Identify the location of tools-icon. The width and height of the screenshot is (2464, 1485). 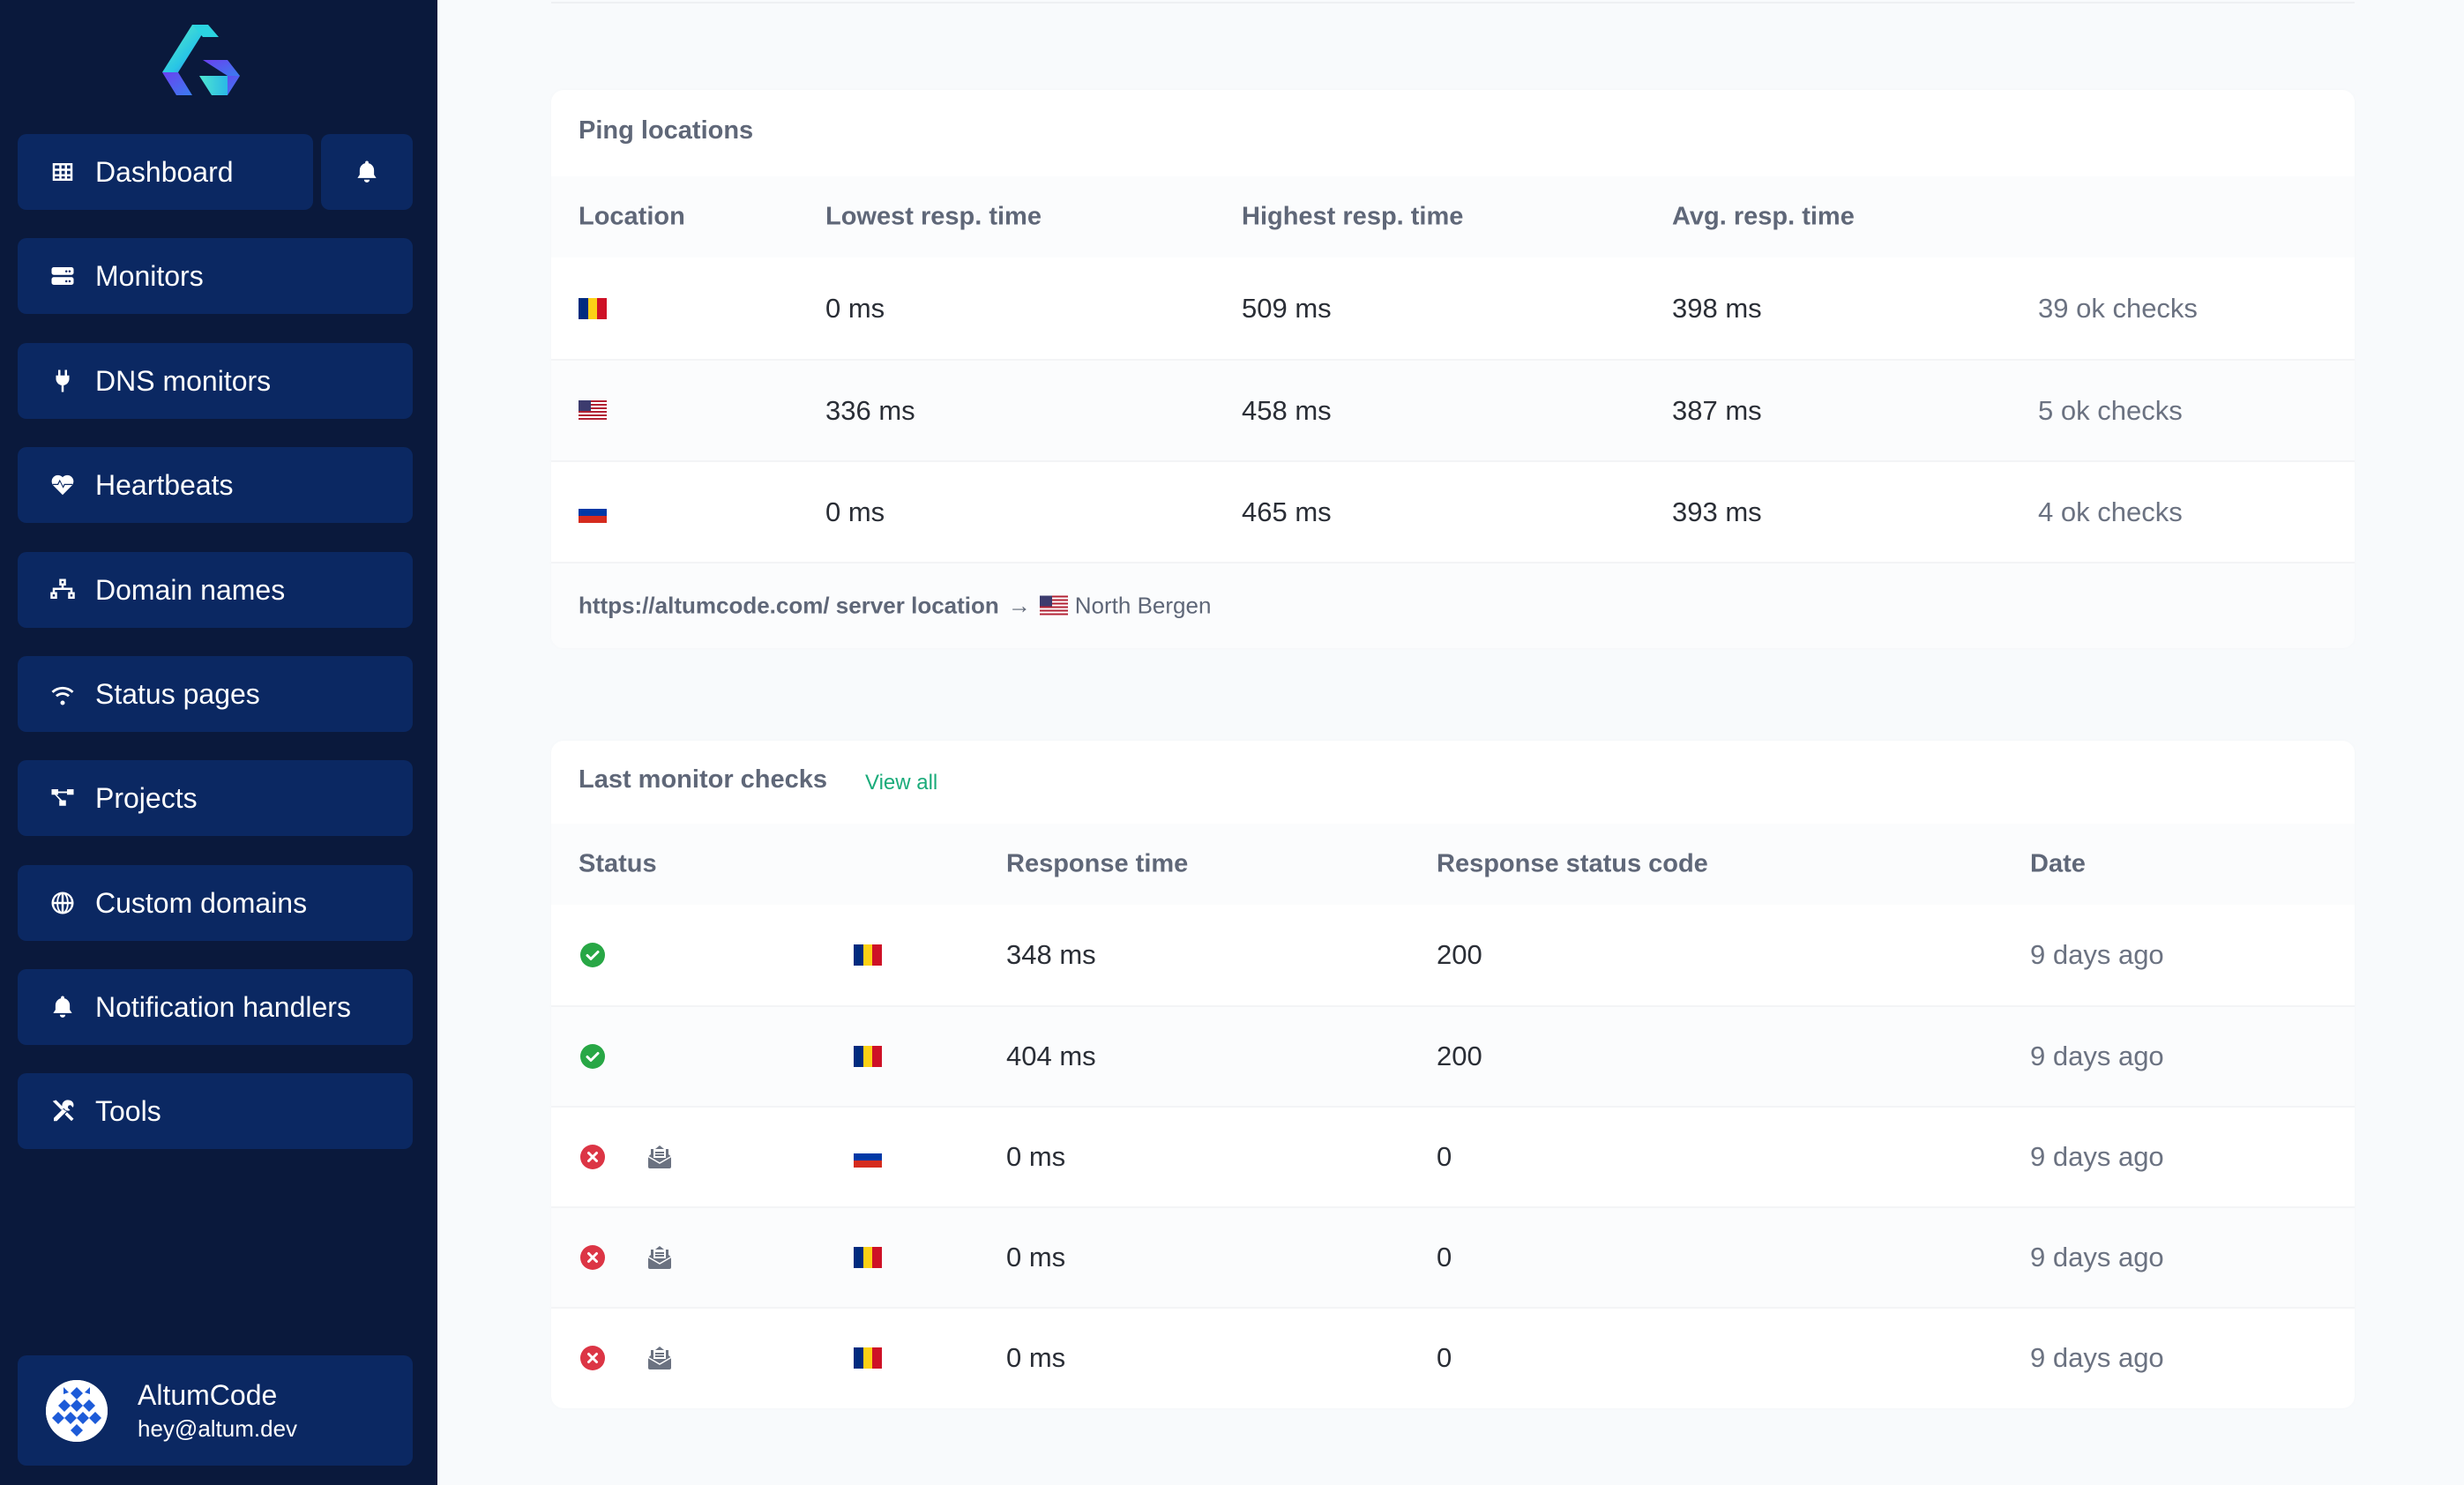
(63, 1111).